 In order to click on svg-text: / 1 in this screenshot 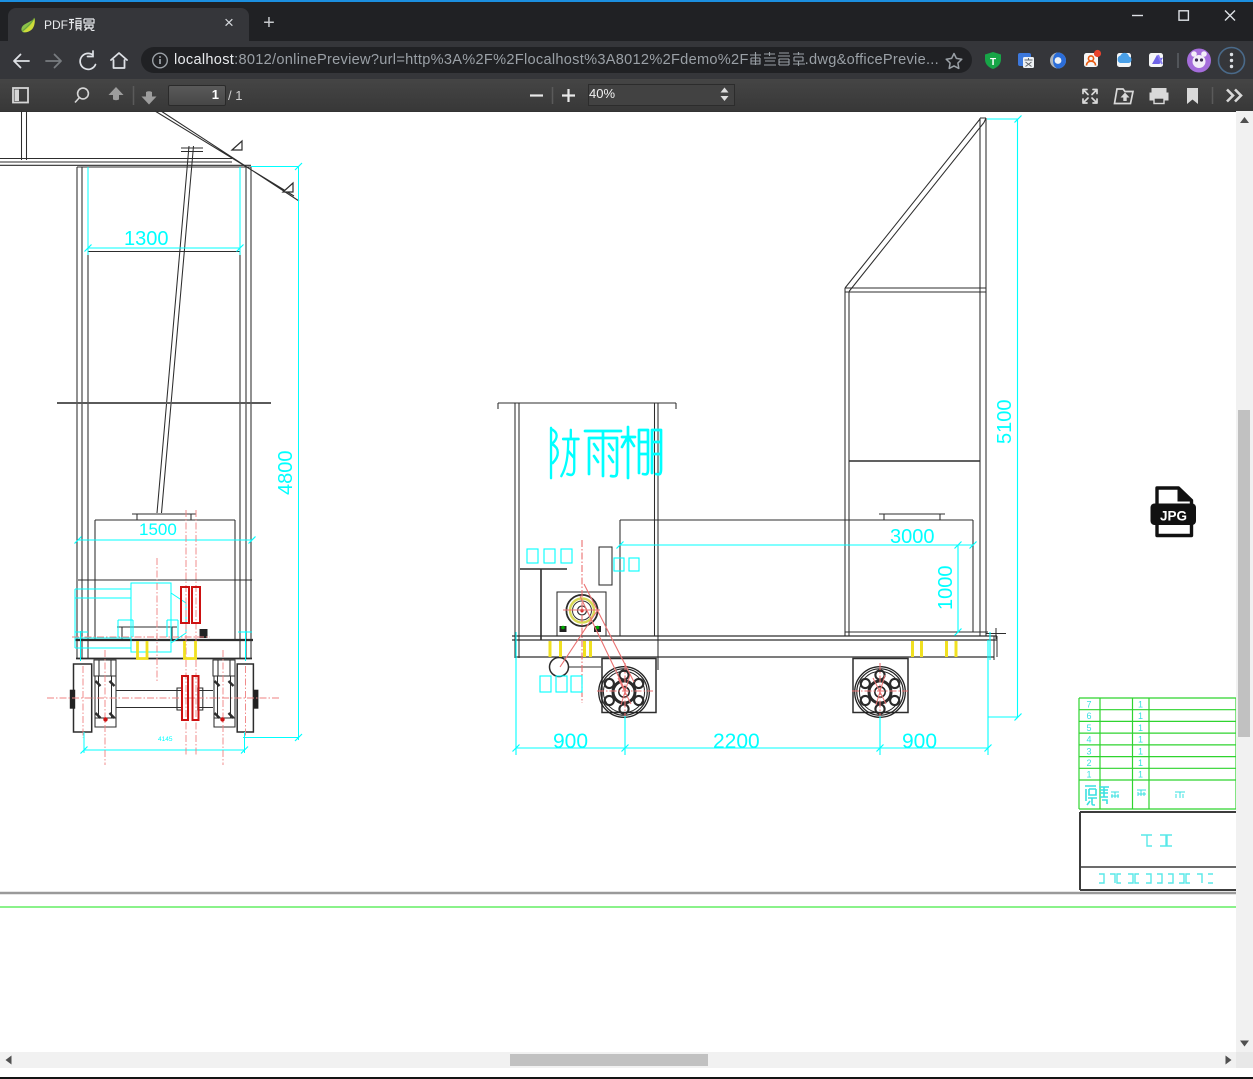, I will do `click(235, 95)`.